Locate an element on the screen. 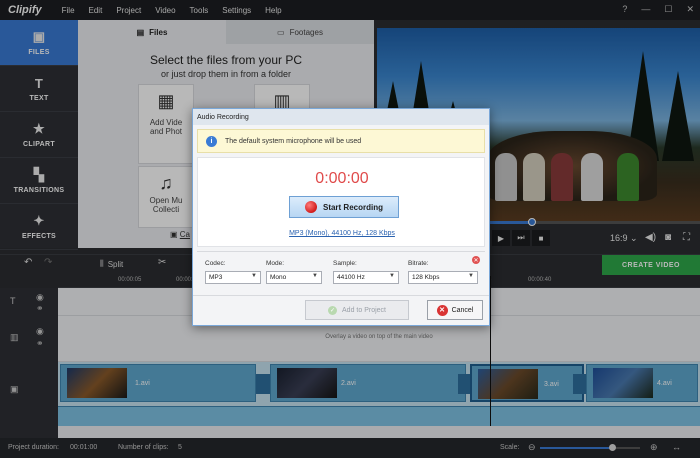  add-to-project-label: Add to Project is located at coordinates (364, 310).